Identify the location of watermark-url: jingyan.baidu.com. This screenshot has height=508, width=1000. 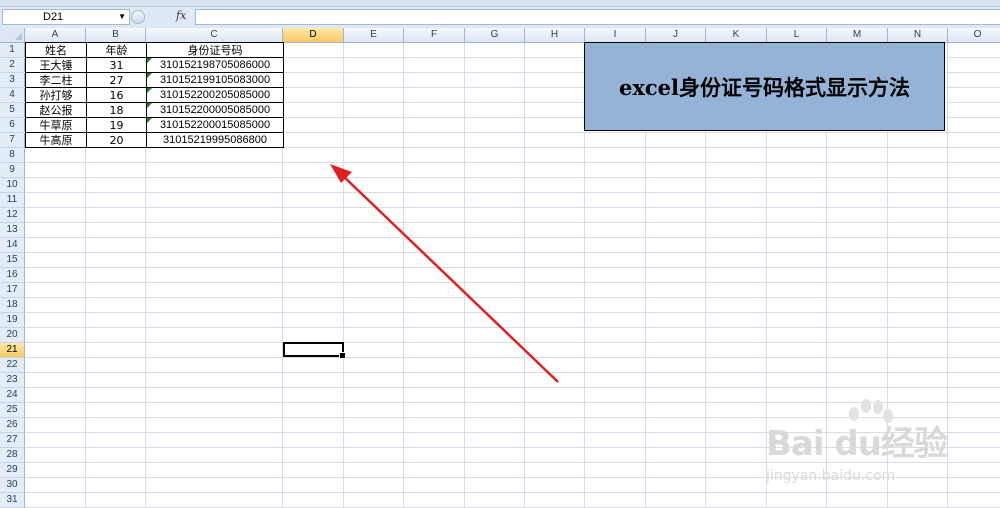
(831, 476).